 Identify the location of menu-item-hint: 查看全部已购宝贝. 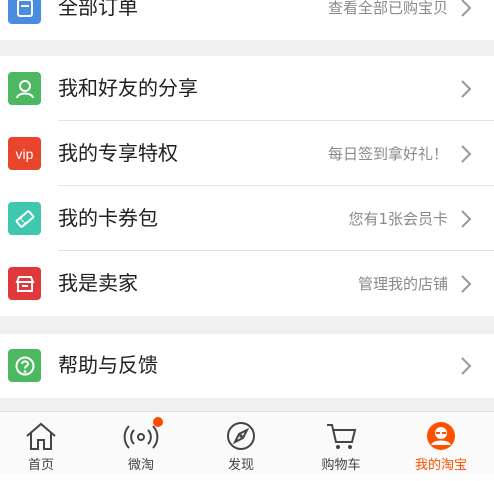
(387, 8).